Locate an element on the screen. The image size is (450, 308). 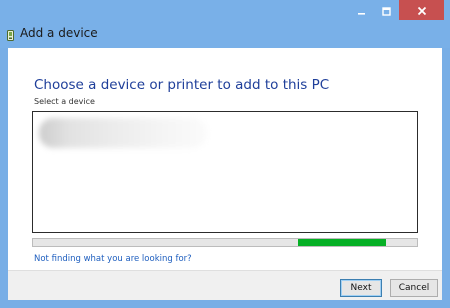
maximize-icon is located at coordinates (386, 10).